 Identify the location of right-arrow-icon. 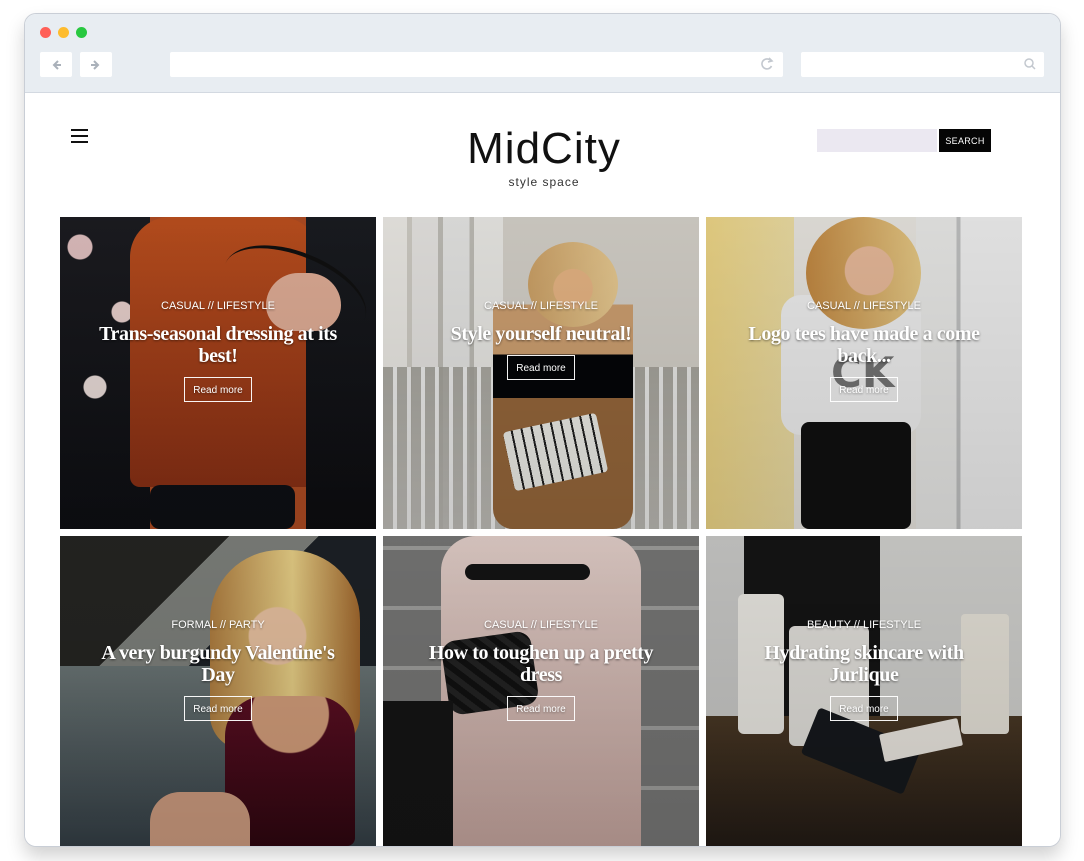
(95, 64).